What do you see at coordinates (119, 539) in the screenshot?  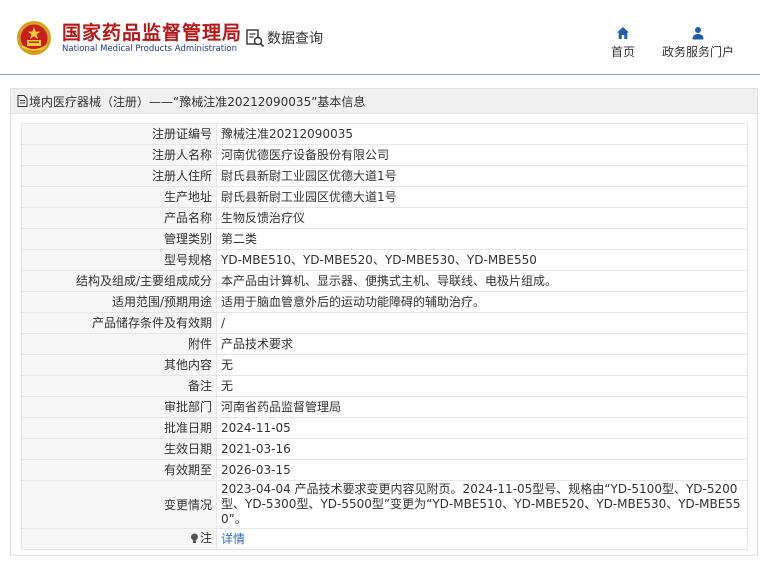 I see `note-key: 注` at bounding box center [119, 539].